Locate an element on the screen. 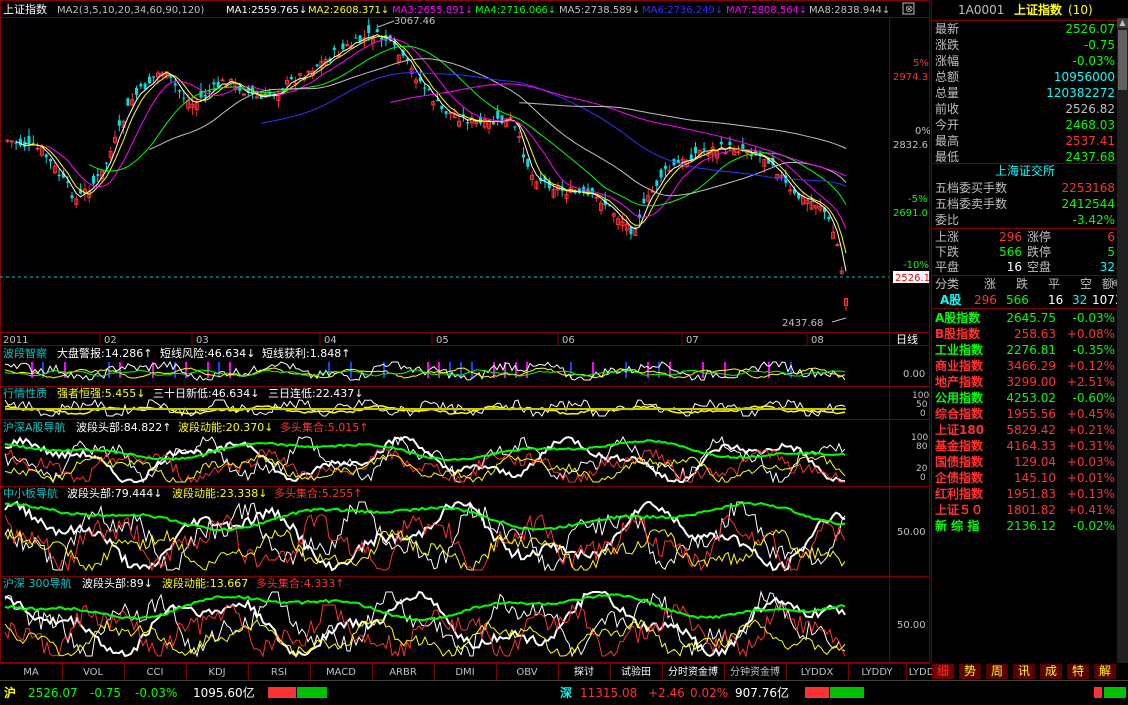 The image size is (1128, 705). indicator-tab: 分钟资金博 is located at coordinates (755, 672).